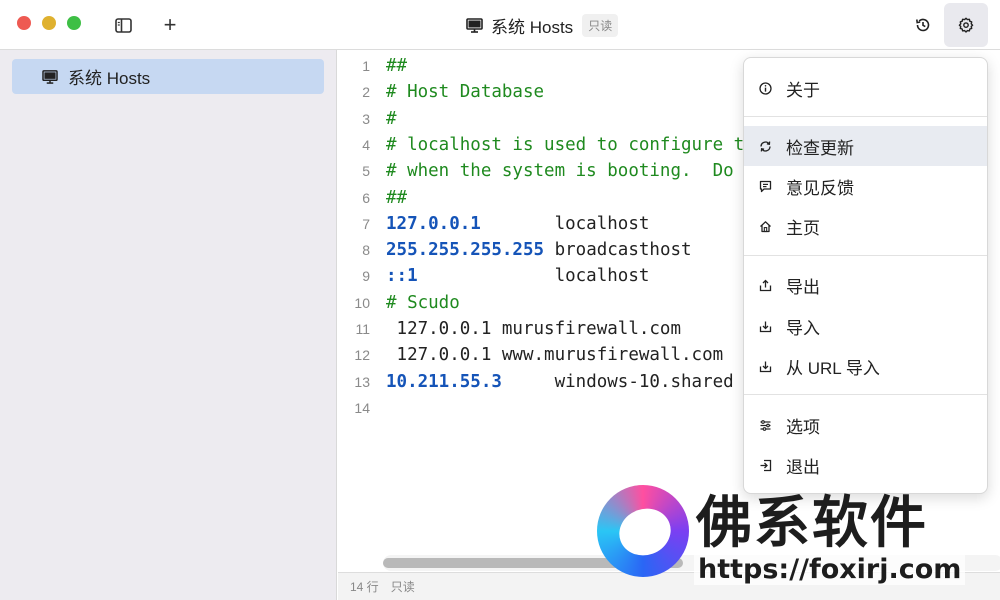  What do you see at coordinates (865, 146) in the screenshot?
I see `menu-item-check-updates: 检查更新` at bounding box center [865, 146].